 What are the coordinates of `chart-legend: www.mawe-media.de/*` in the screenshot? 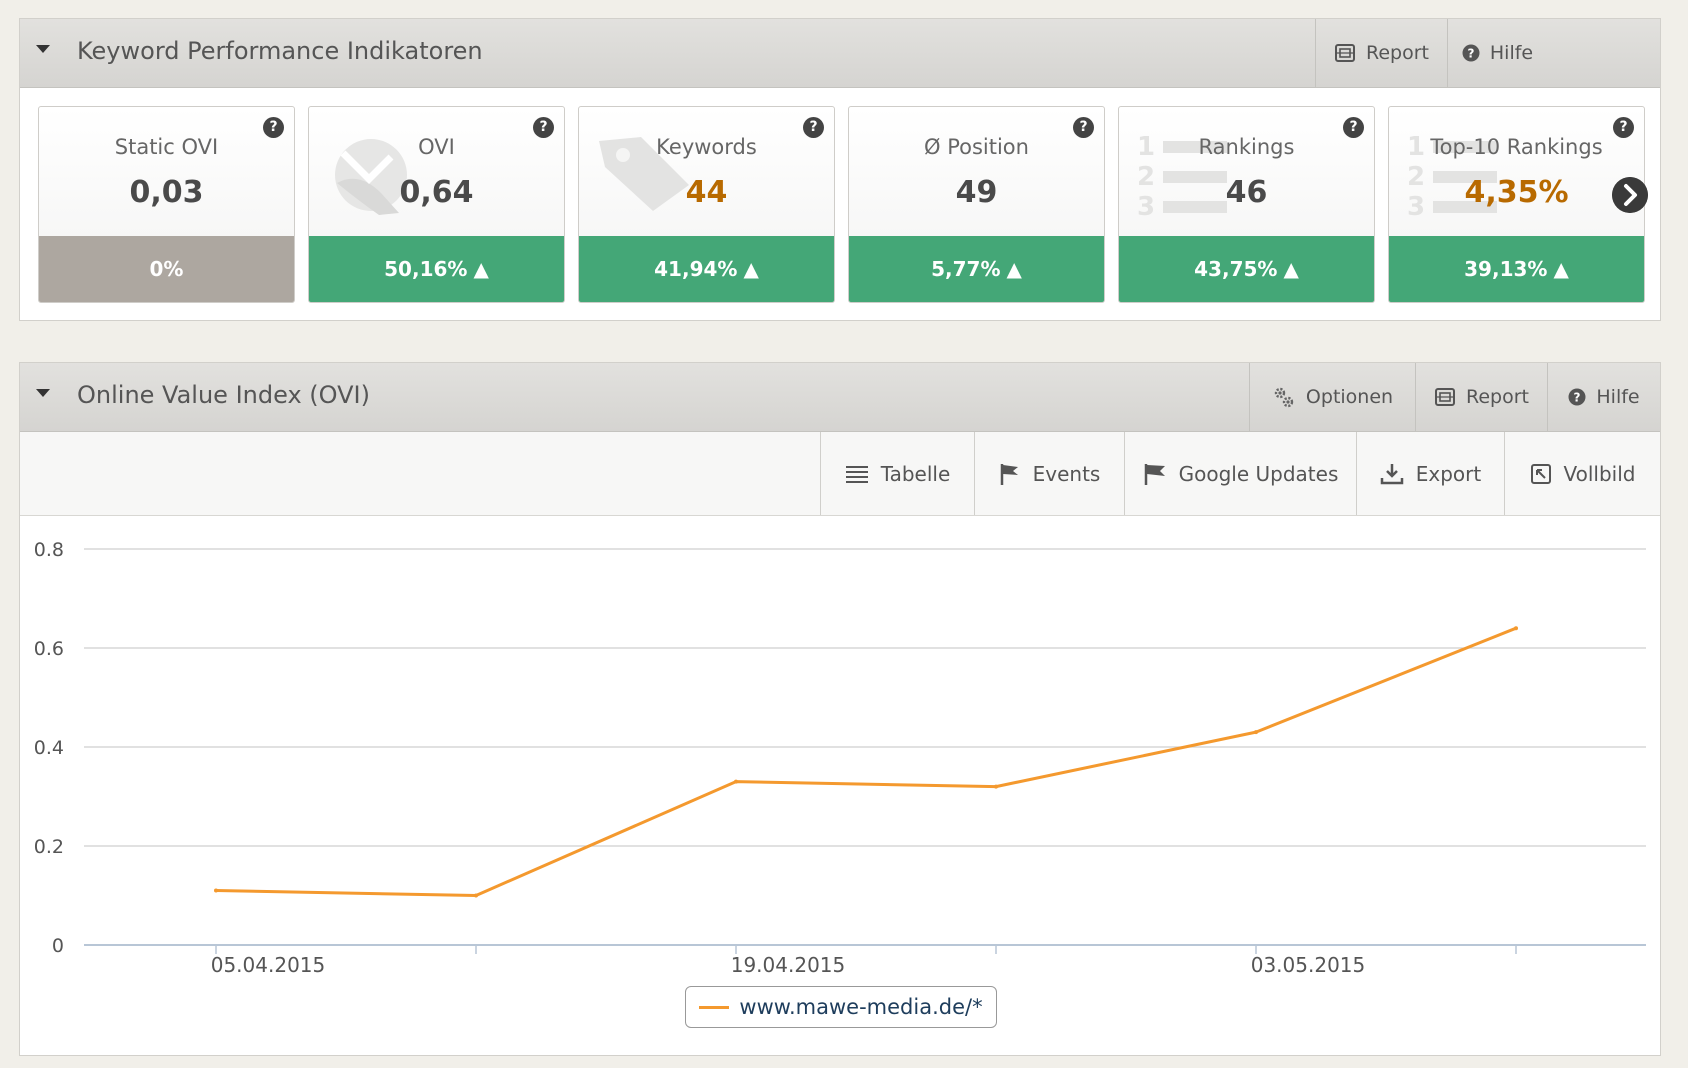 It's located at (841, 1007).